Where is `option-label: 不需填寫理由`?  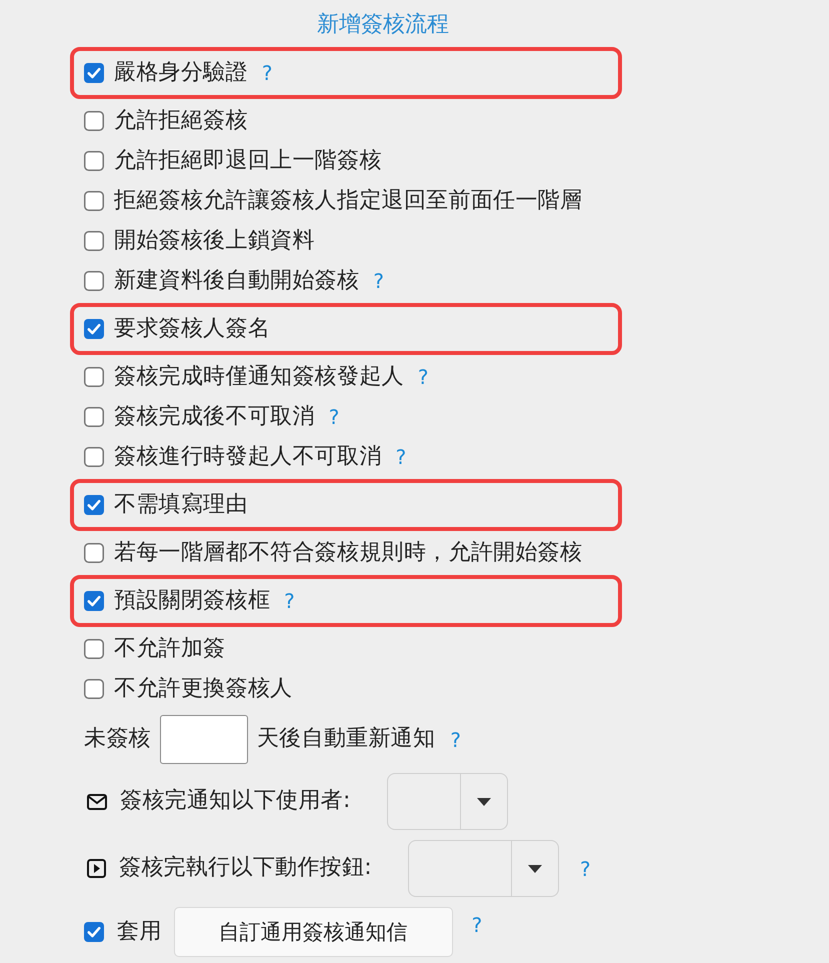
option-label: 不需填寫理由 is located at coordinates (181, 505).